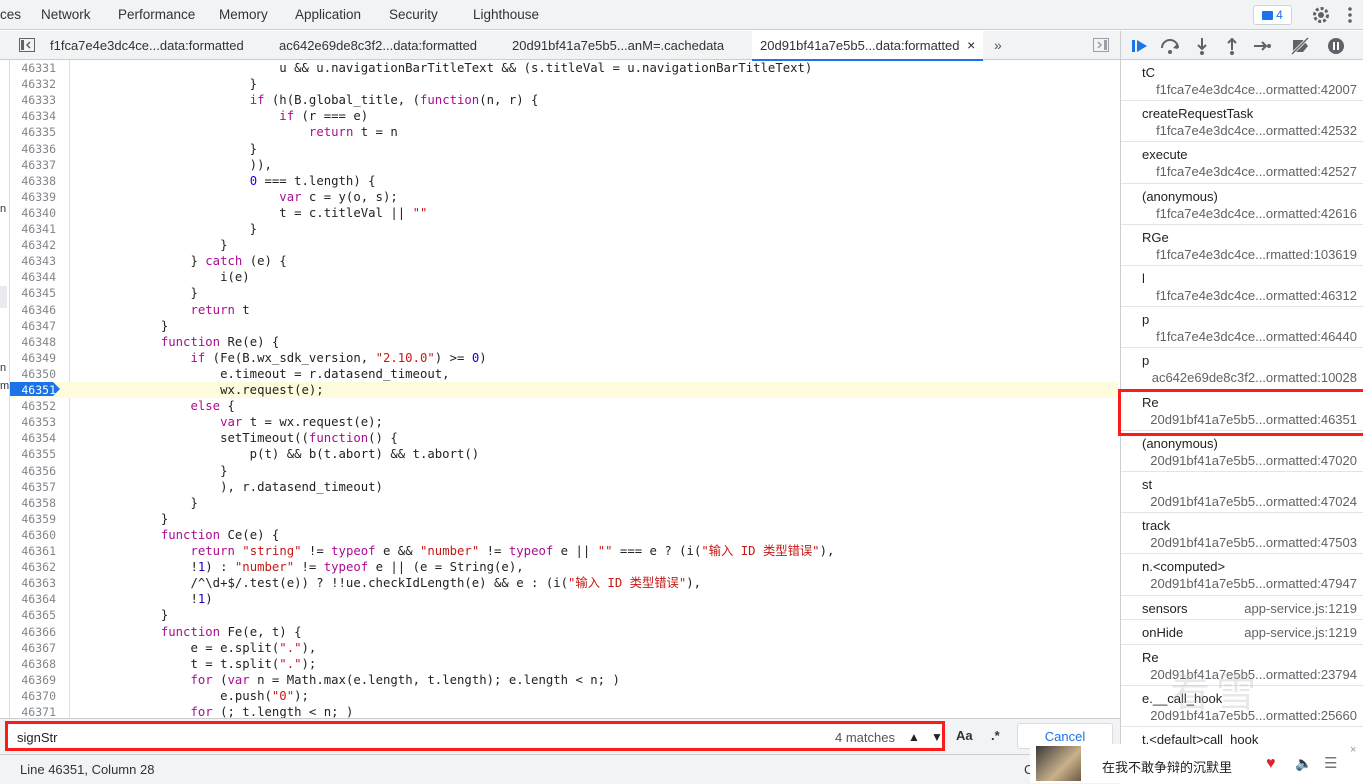 Image resolution: width=1363 pixels, height=784 pixels. What do you see at coordinates (1242, 608) in the screenshot?
I see `call-frame: sensors app-service.js:1219` at bounding box center [1242, 608].